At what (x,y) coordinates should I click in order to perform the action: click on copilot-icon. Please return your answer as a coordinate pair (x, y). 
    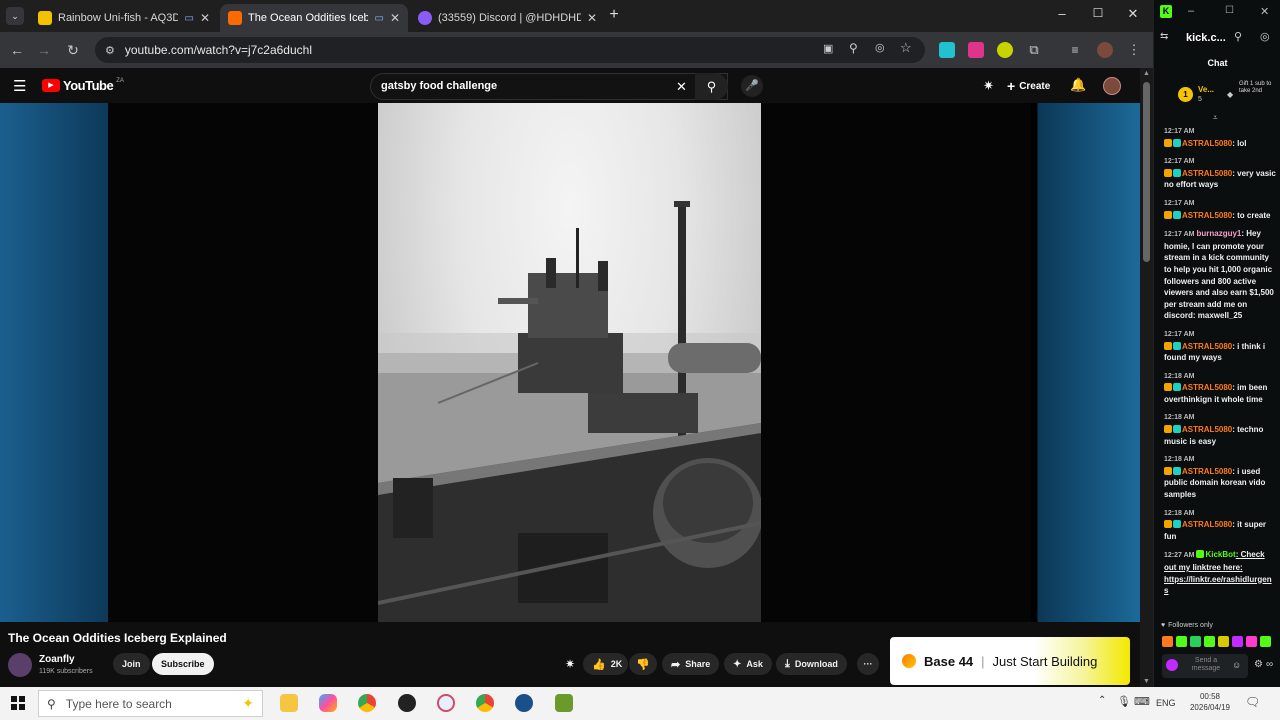
    Looking at the image, I should click on (328, 703).